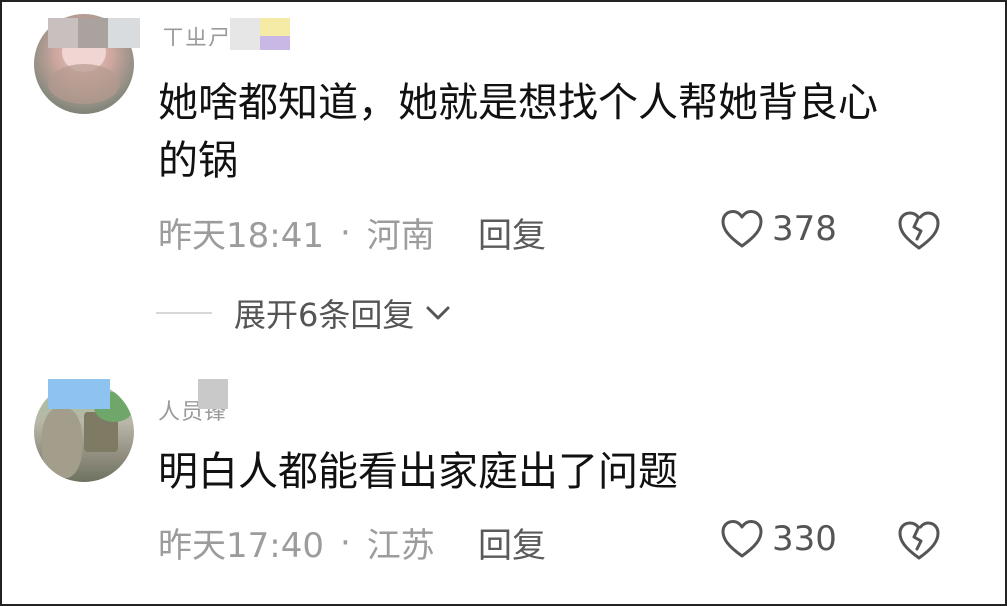  Describe the element at coordinates (400, 546) in the screenshot. I see `comment-location: 江苏` at that location.